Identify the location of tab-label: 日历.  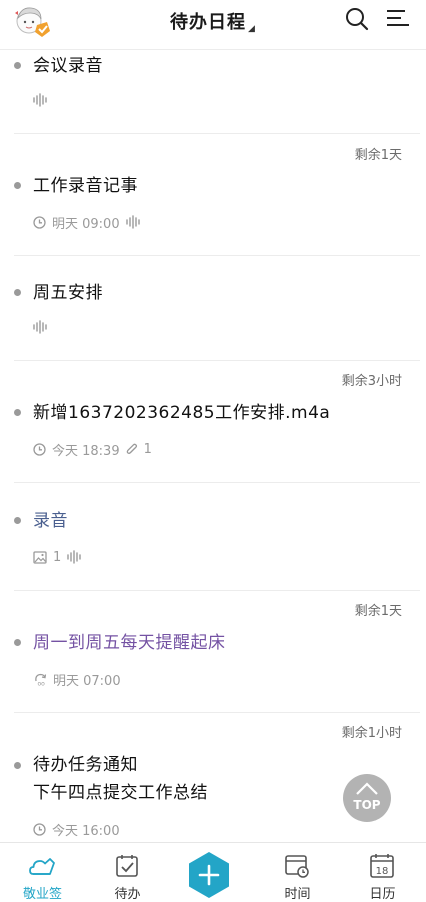
(382, 894).